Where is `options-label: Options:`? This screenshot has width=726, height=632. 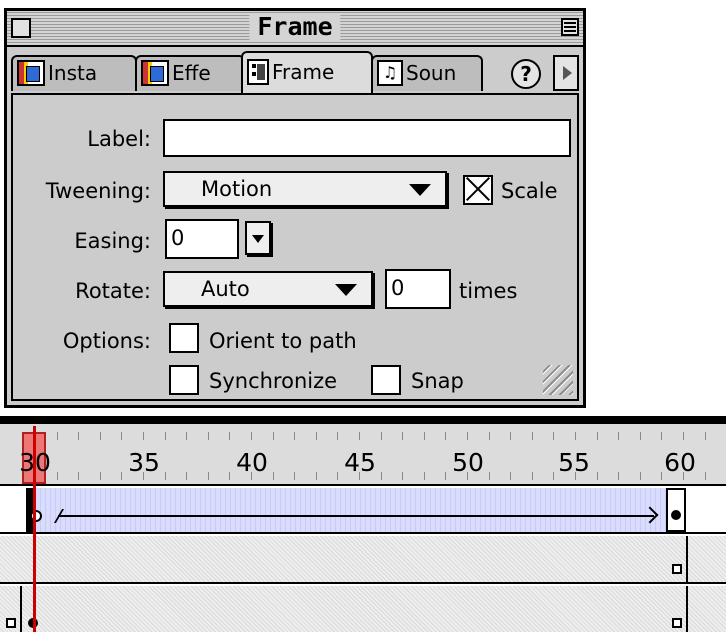 options-label: Options: is located at coordinates (106, 341).